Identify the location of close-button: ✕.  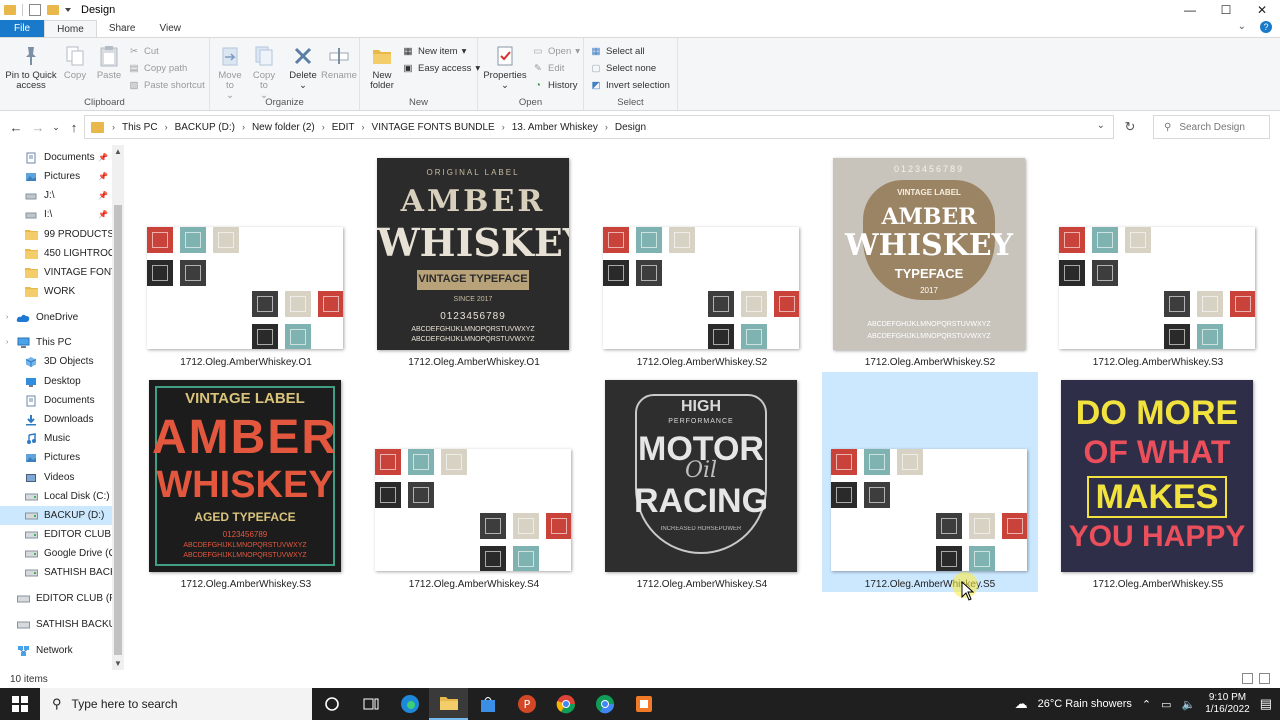
(1262, 10).